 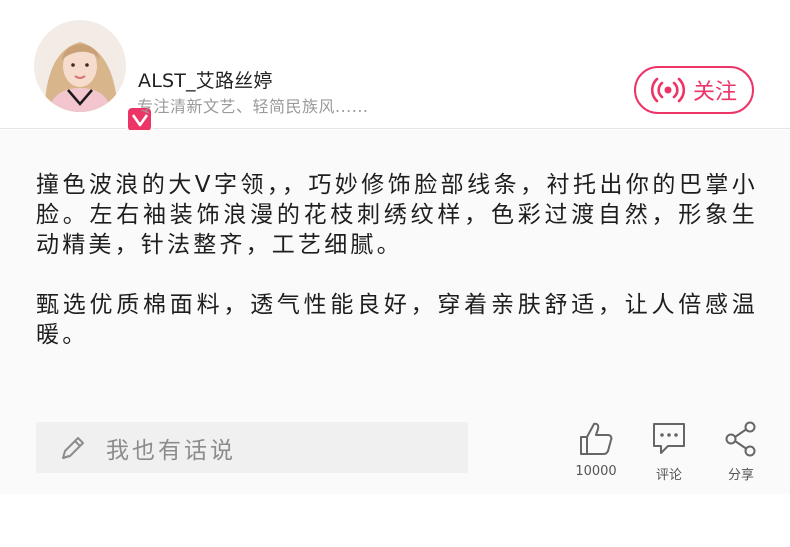 I want to click on follow-button-label: 关注, so click(x=714, y=92).